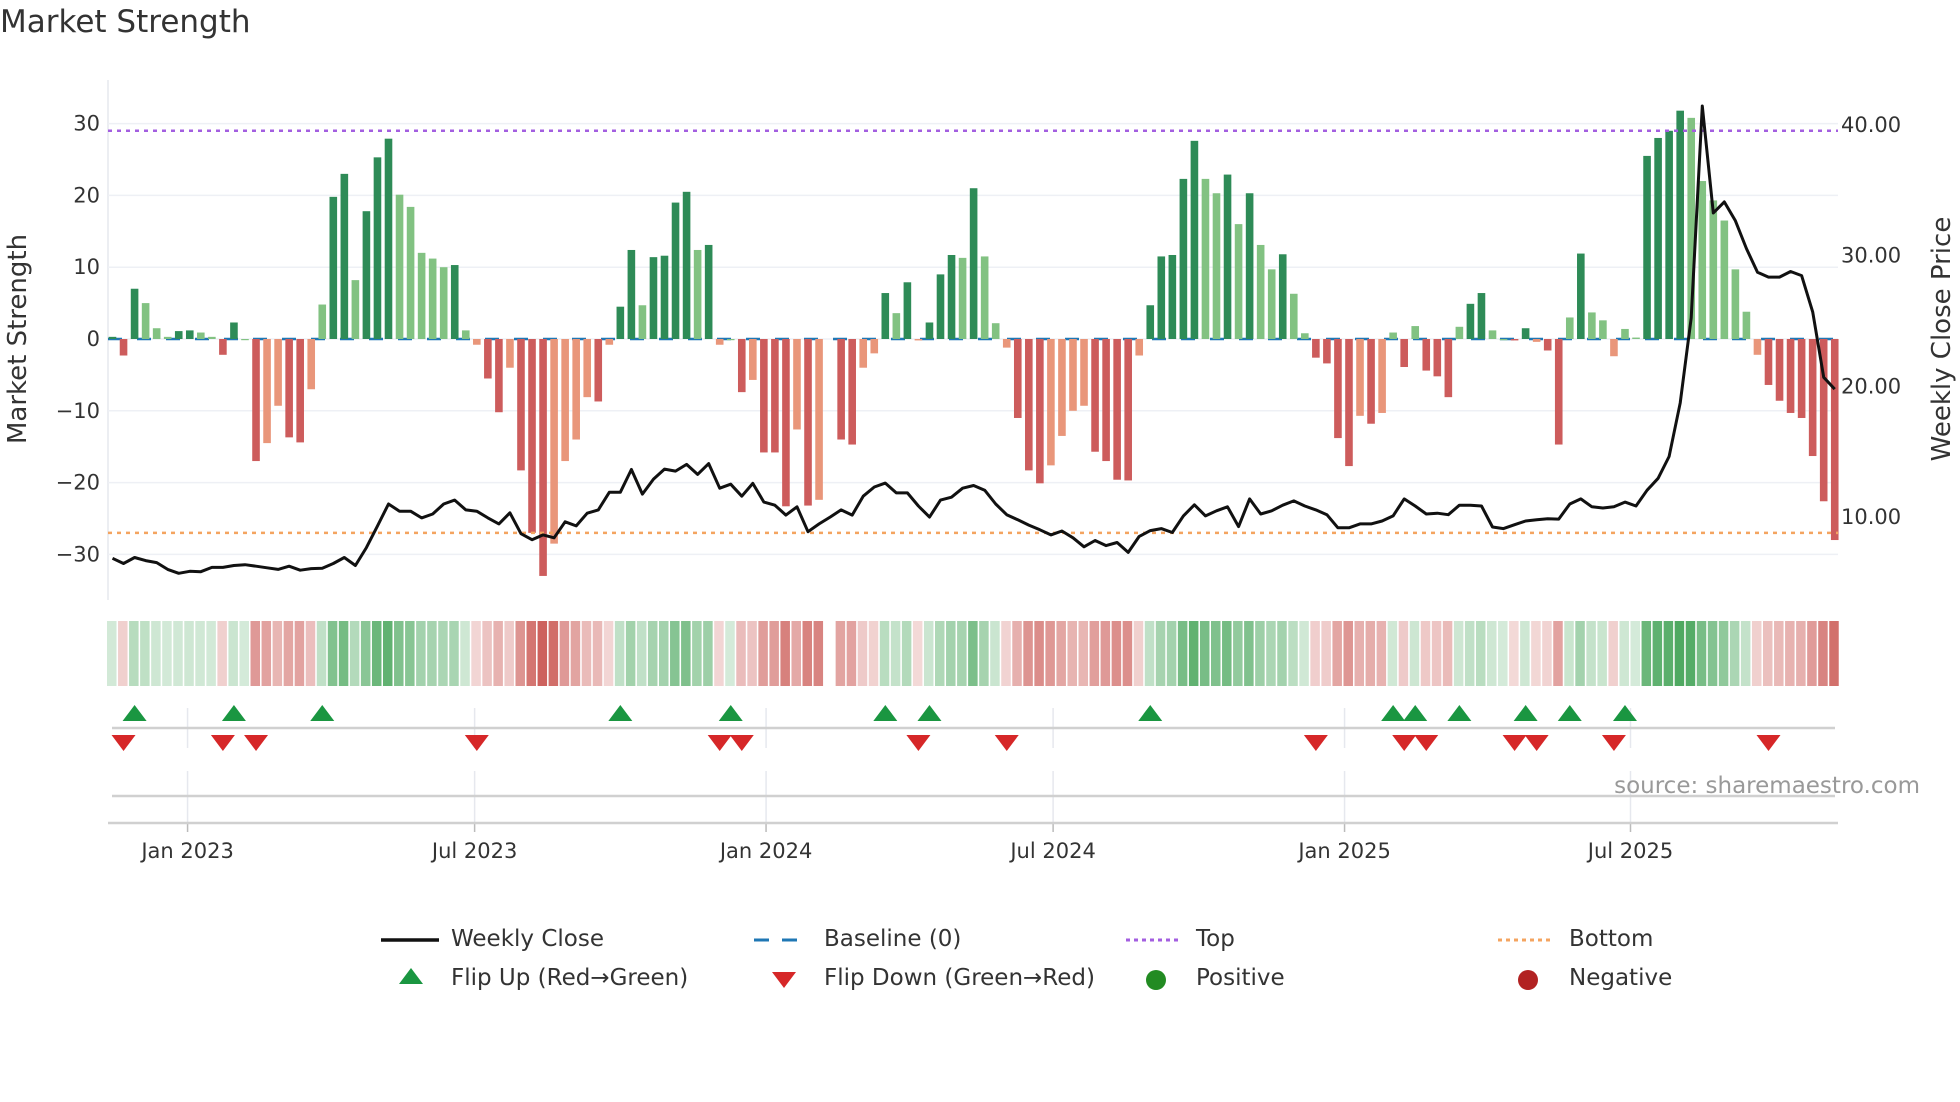  I want to click on x-tick-label: Jul 2025, so click(1629, 851).